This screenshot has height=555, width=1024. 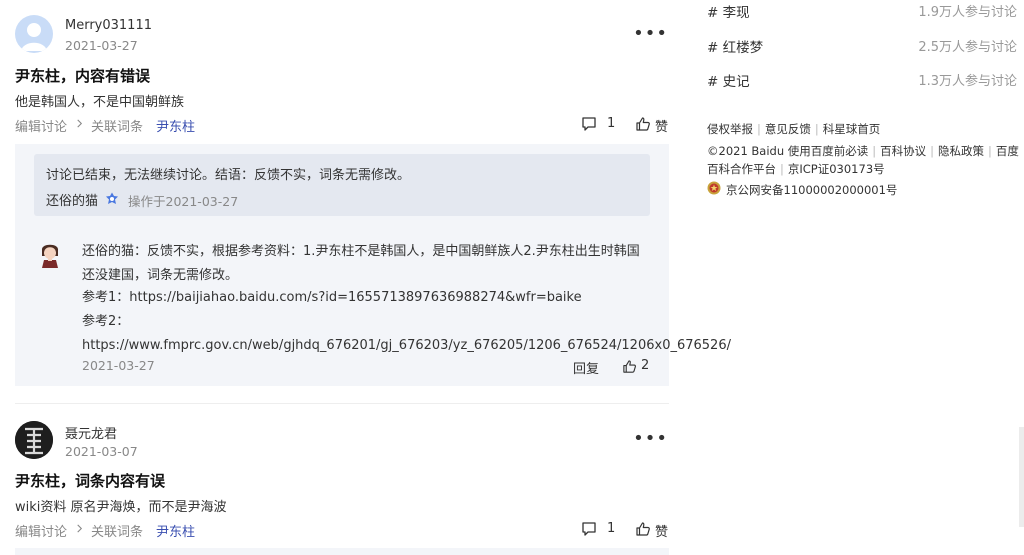 I want to click on police-badge-icon, so click(x=714, y=188).